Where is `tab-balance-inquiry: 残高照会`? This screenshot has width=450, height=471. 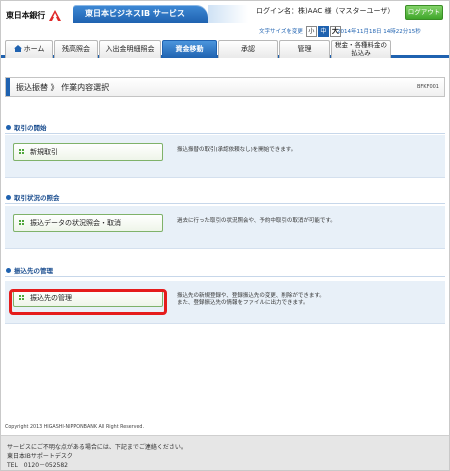 tab-balance-inquiry: 残高照会 is located at coordinates (76, 49).